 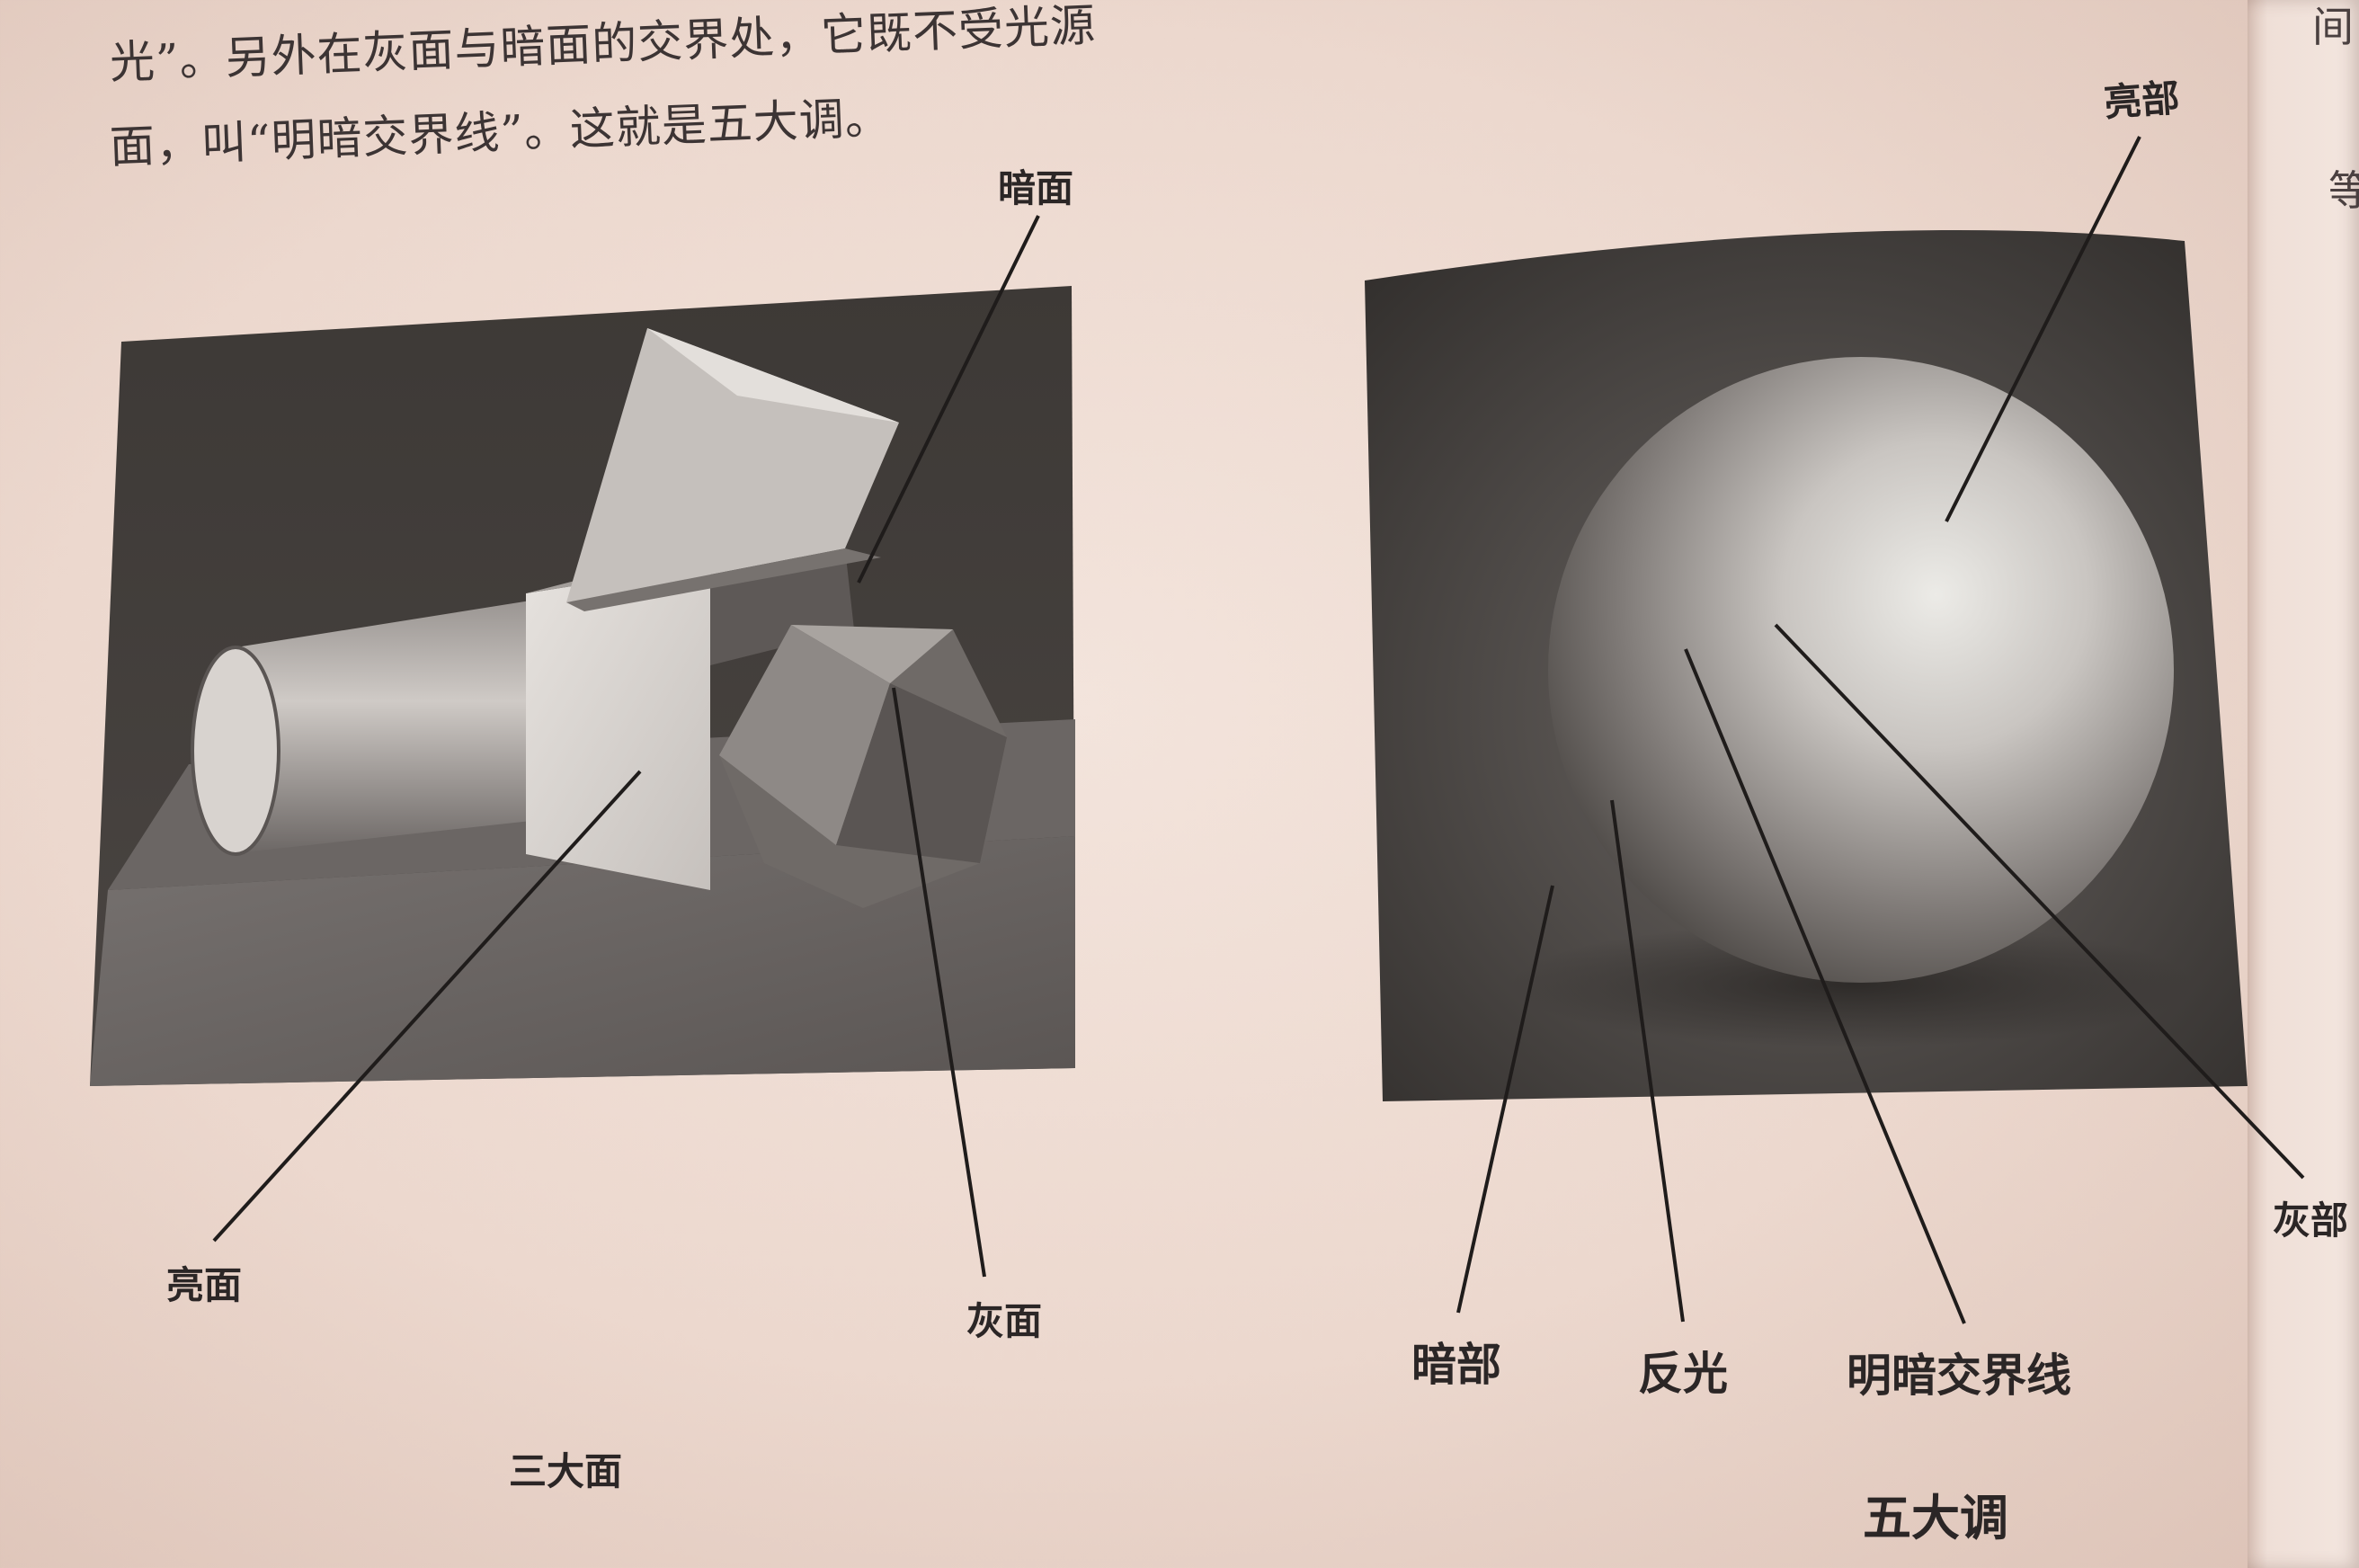 What do you see at coordinates (2141, 101) in the screenshot?
I see `label-highlight: 亮部` at bounding box center [2141, 101].